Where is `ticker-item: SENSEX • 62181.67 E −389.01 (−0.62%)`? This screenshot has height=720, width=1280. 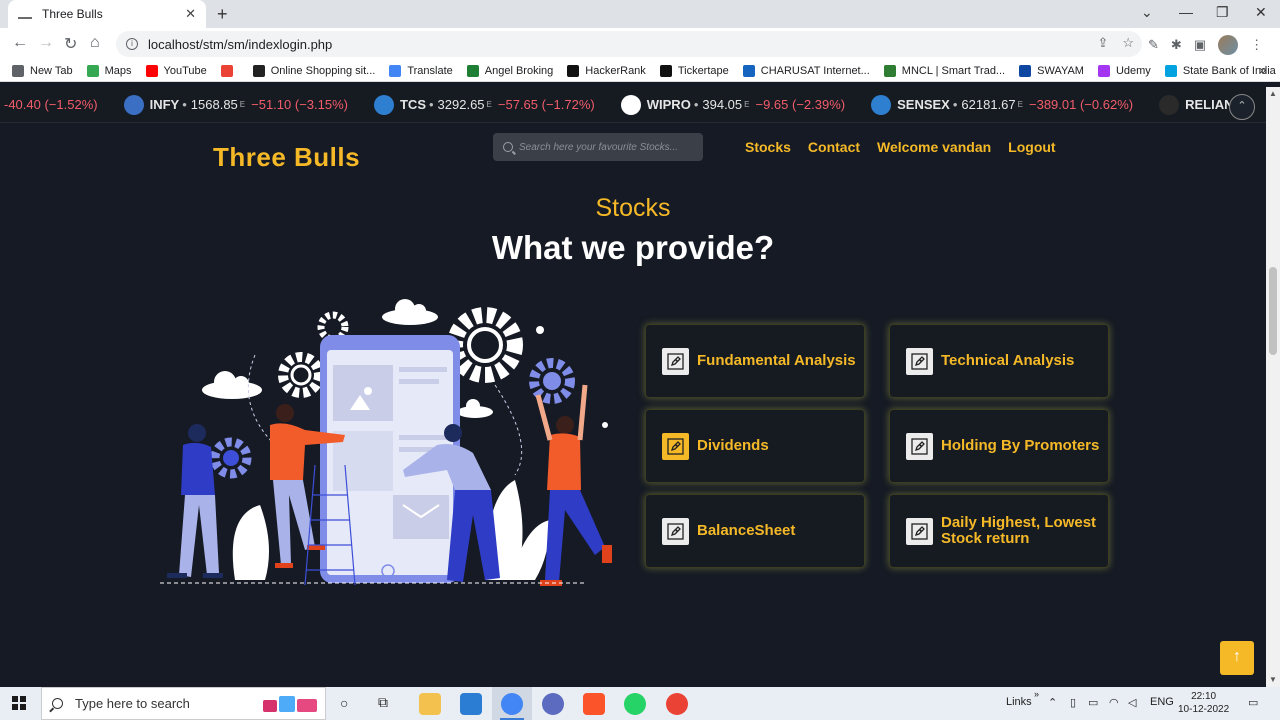 ticker-item: SENSEX • 62181.67 E −389.01 (−0.62%) is located at coordinates (1002, 104).